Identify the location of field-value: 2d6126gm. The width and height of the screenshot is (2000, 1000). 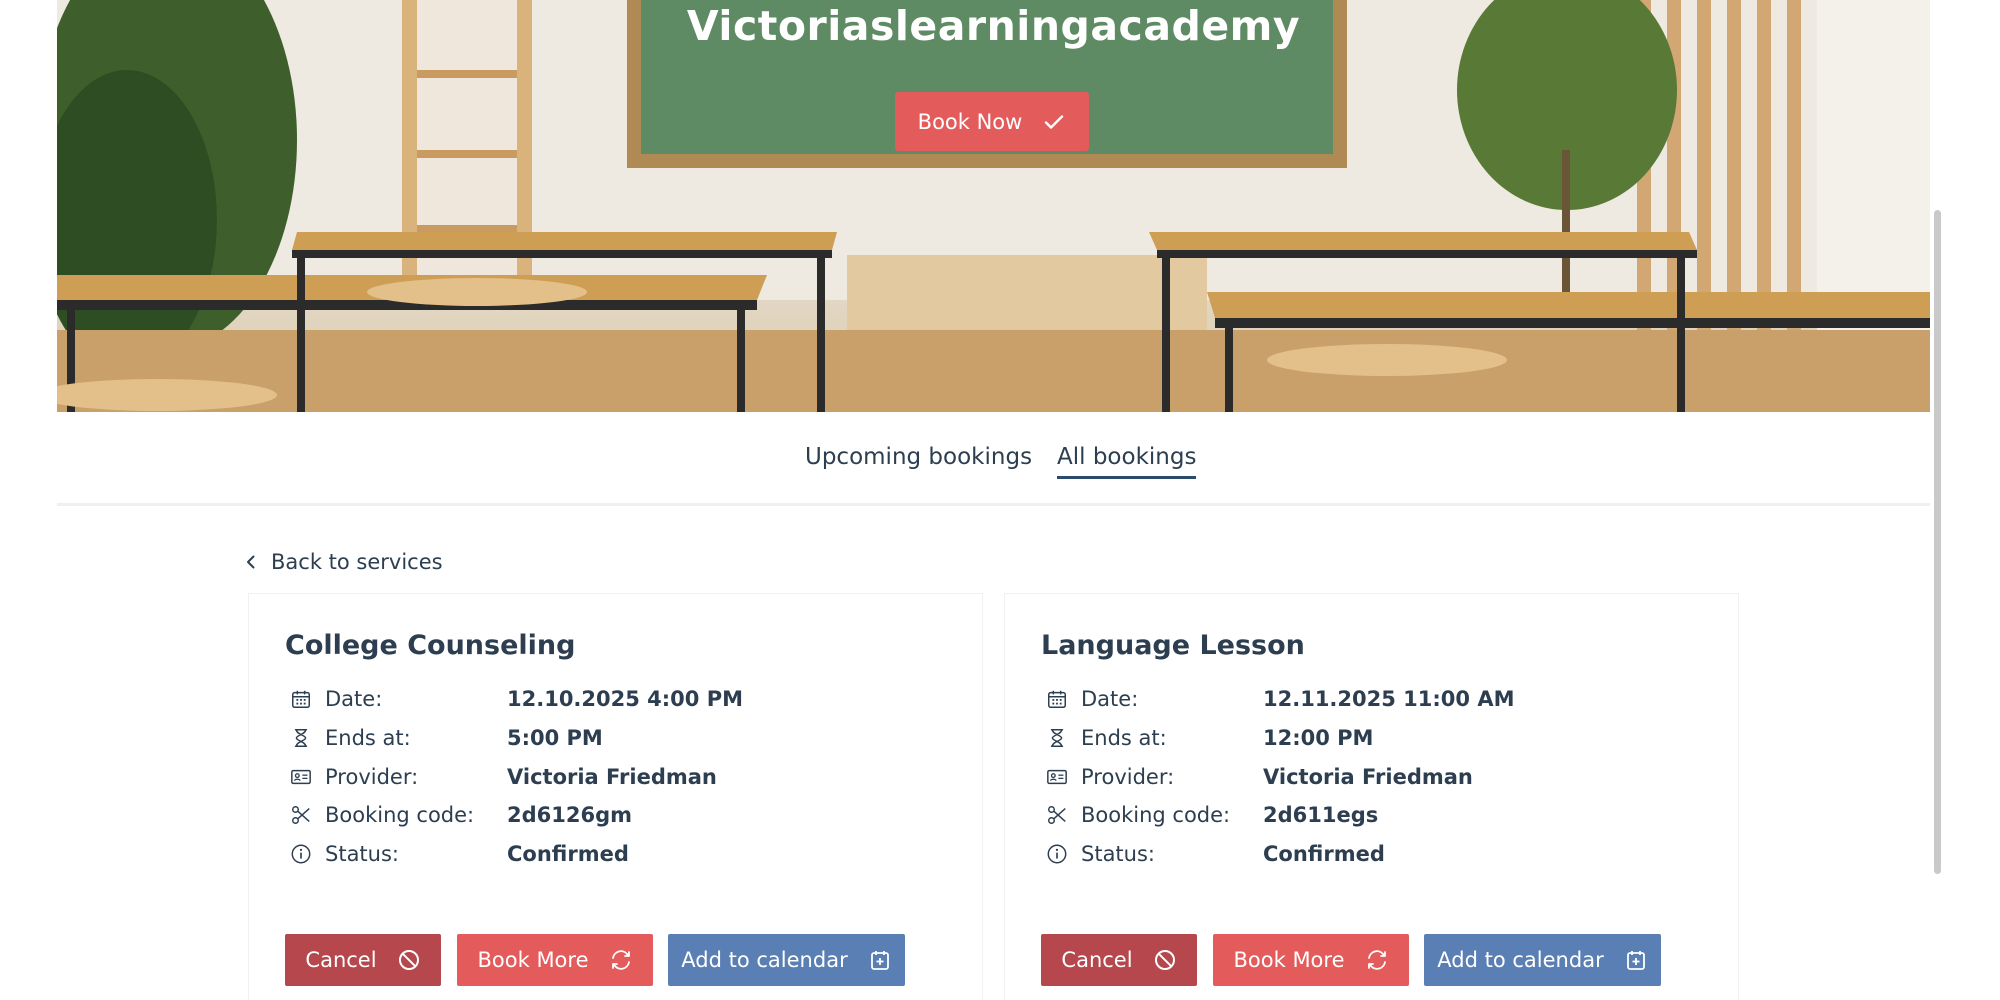
(570, 815).